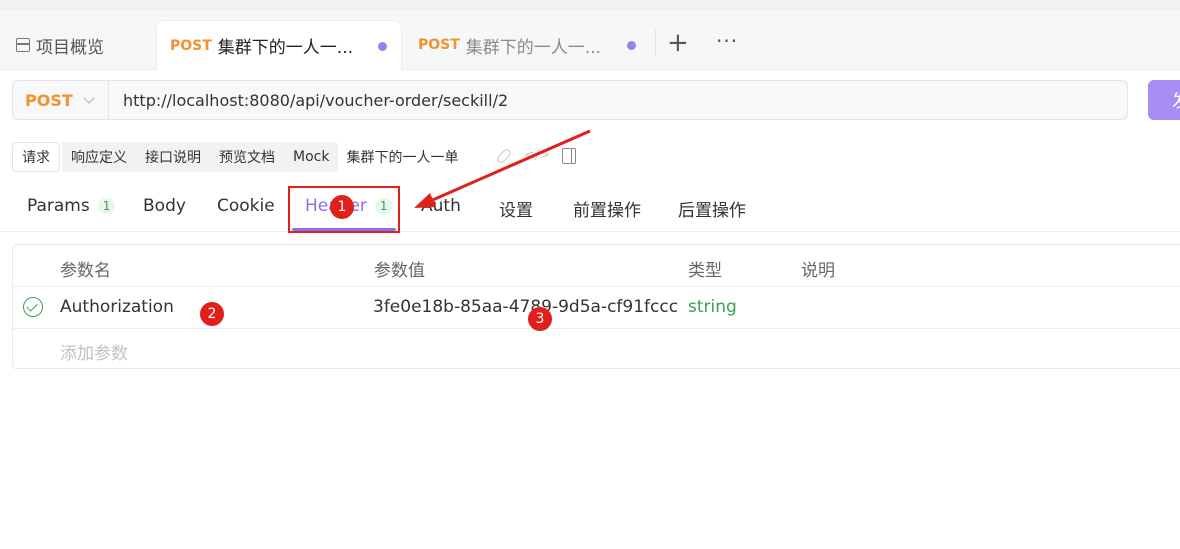 The height and width of the screenshot is (549, 1180). I want to click on annotation-marker-1: 1, so click(342, 207).